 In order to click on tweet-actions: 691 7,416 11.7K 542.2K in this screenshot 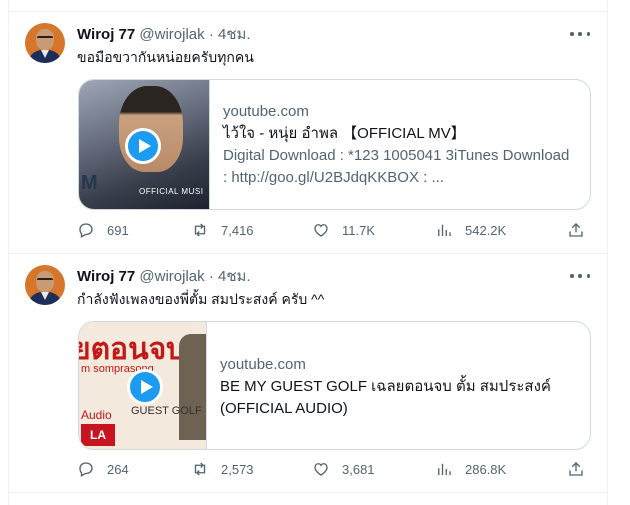, I will do `click(337, 231)`.